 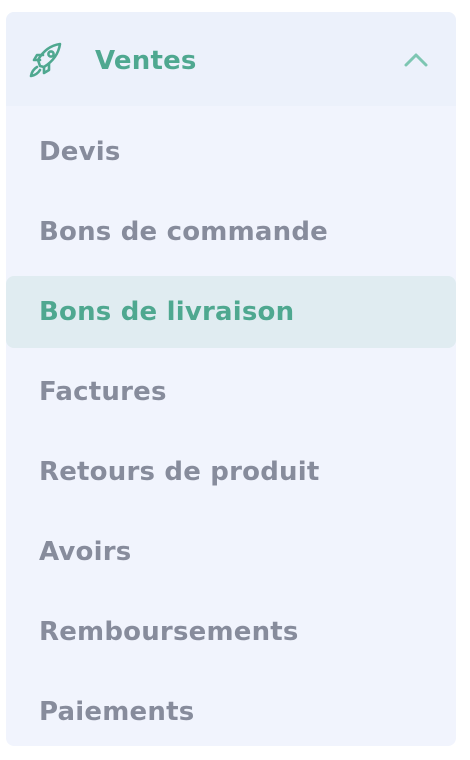 What do you see at coordinates (169, 632) in the screenshot?
I see `menu-item-label: Remboursements` at bounding box center [169, 632].